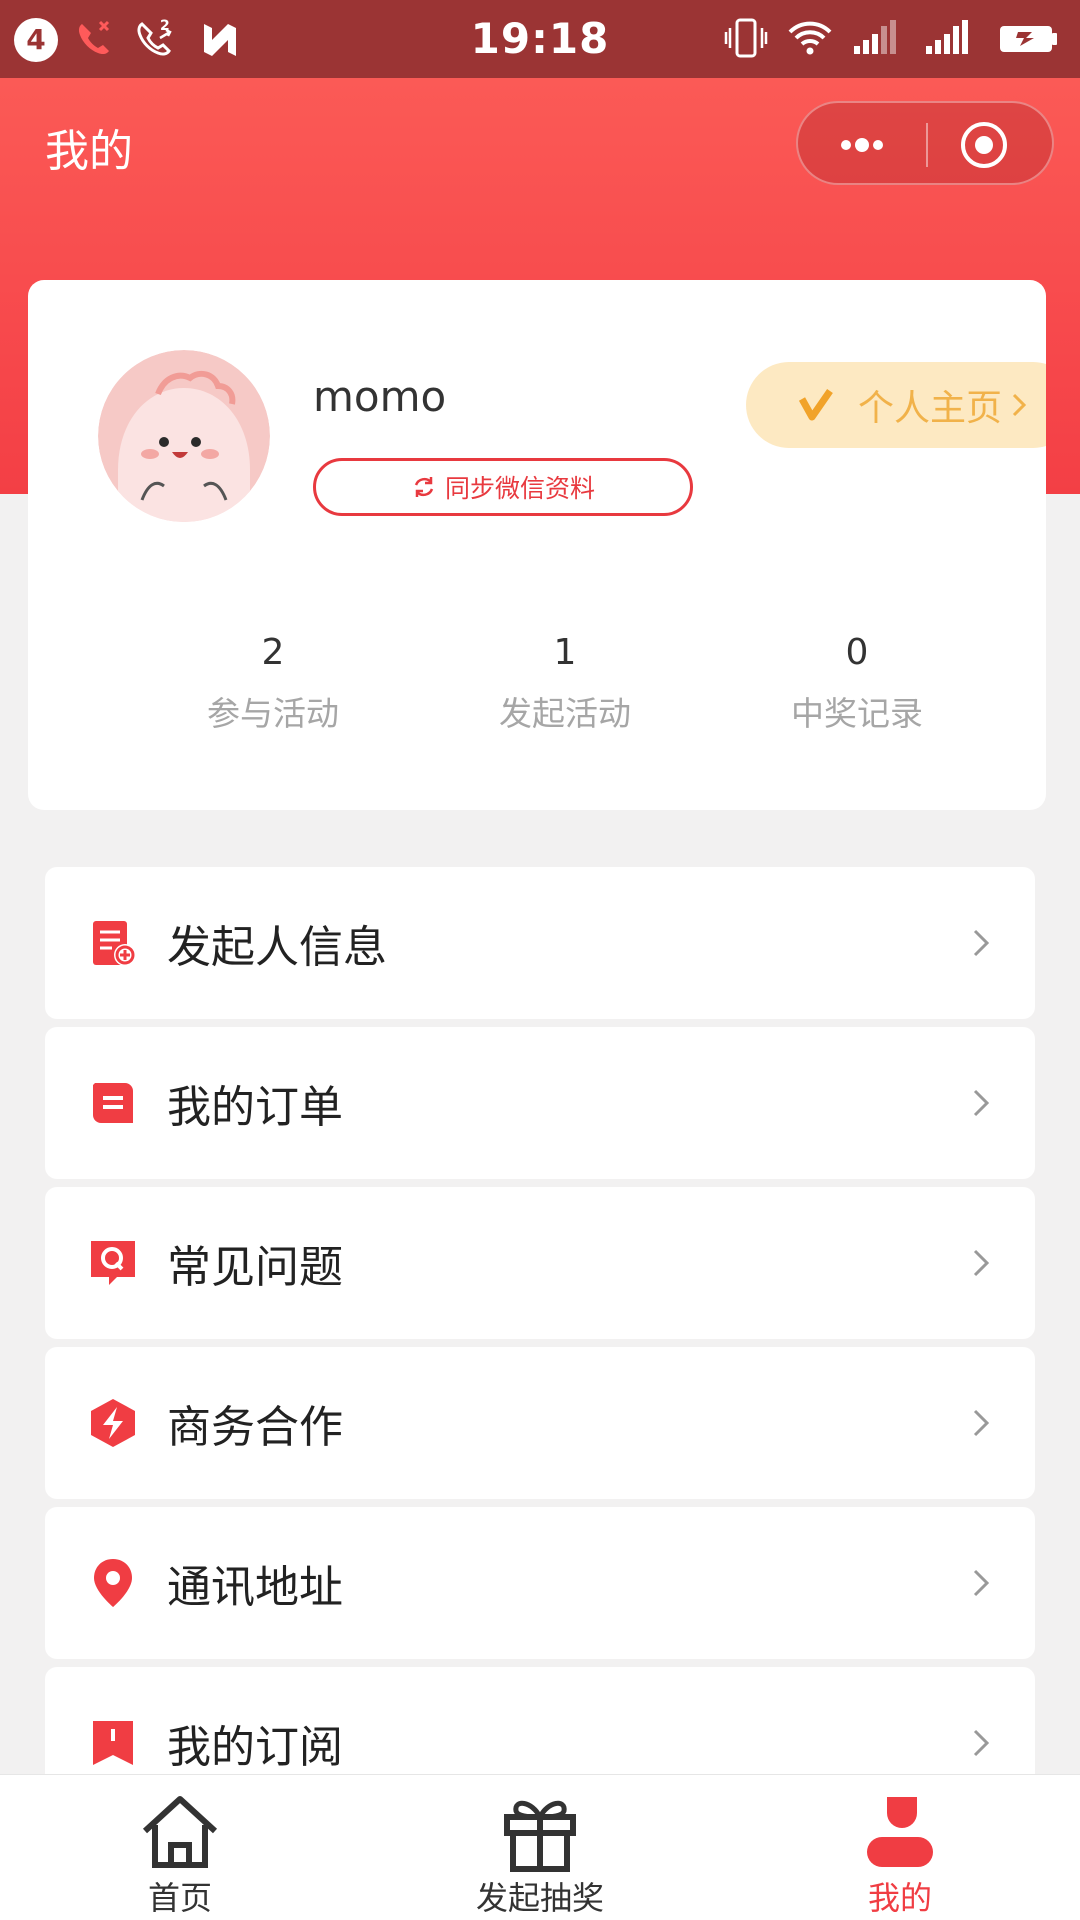 The width and height of the screenshot is (1080, 1920). I want to click on sync-wechat-button: 同步微信资料, so click(503, 487).